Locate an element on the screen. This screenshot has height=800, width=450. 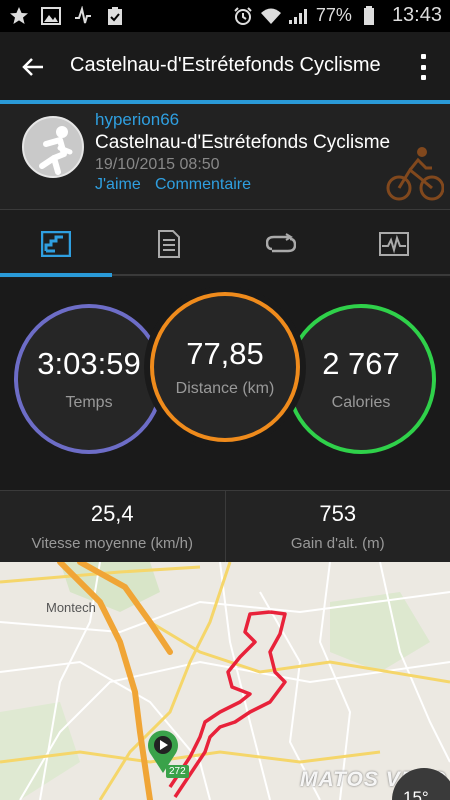
status-bar-system: 77% 13:43 is located at coordinates (337, 15).